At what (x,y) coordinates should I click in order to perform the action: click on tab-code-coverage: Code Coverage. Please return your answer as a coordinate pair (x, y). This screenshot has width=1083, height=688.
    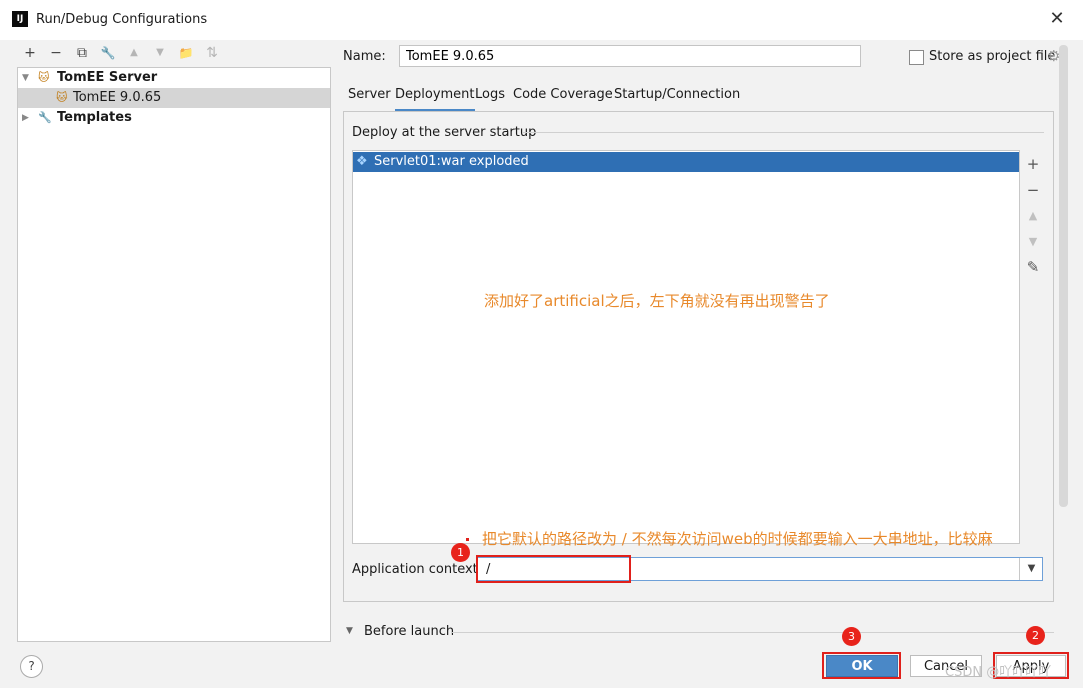
    Looking at the image, I should click on (563, 98).